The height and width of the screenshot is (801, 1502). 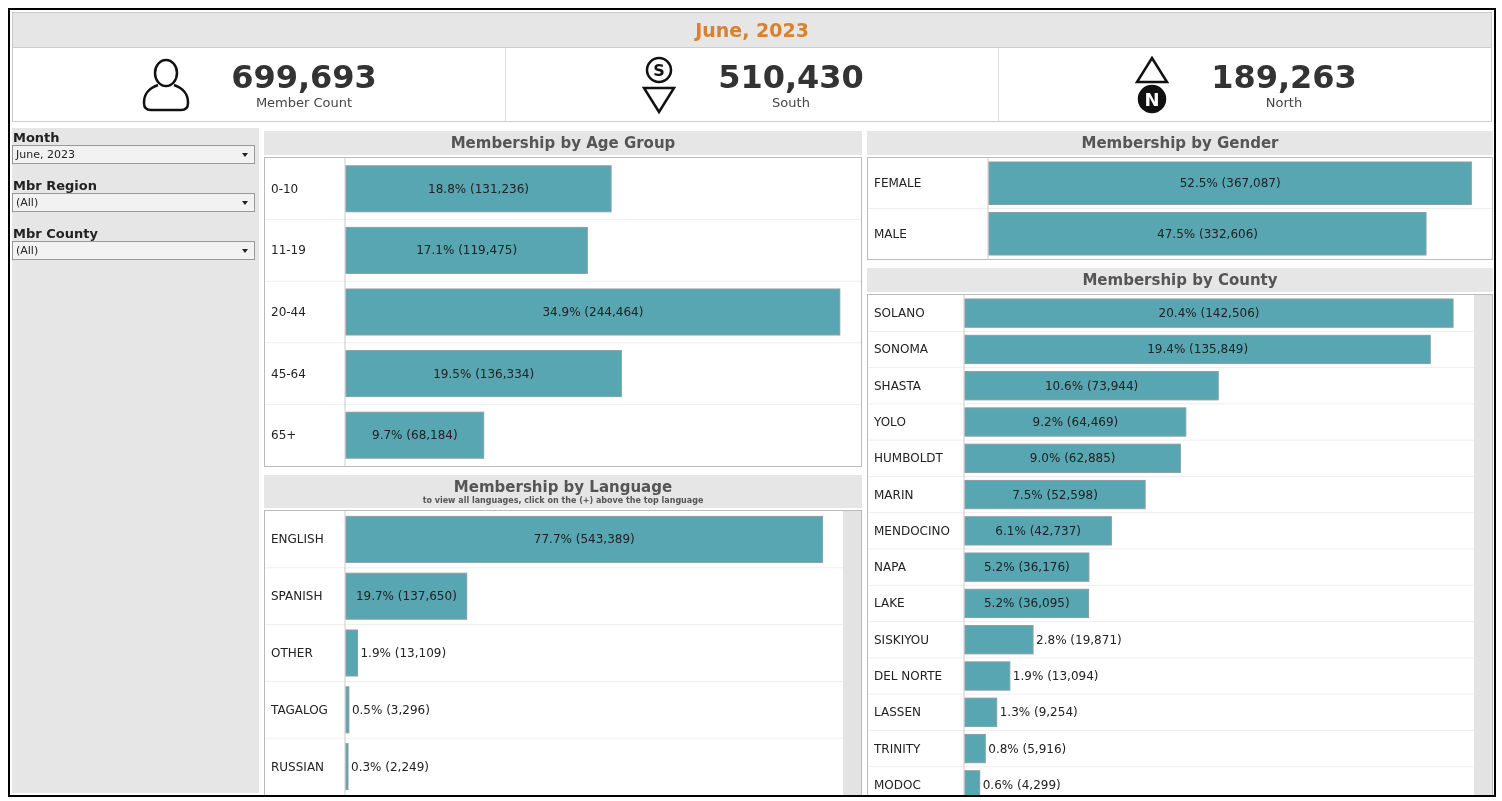 What do you see at coordinates (912, 530) in the screenshot?
I see `category-label: MENDOCINO` at bounding box center [912, 530].